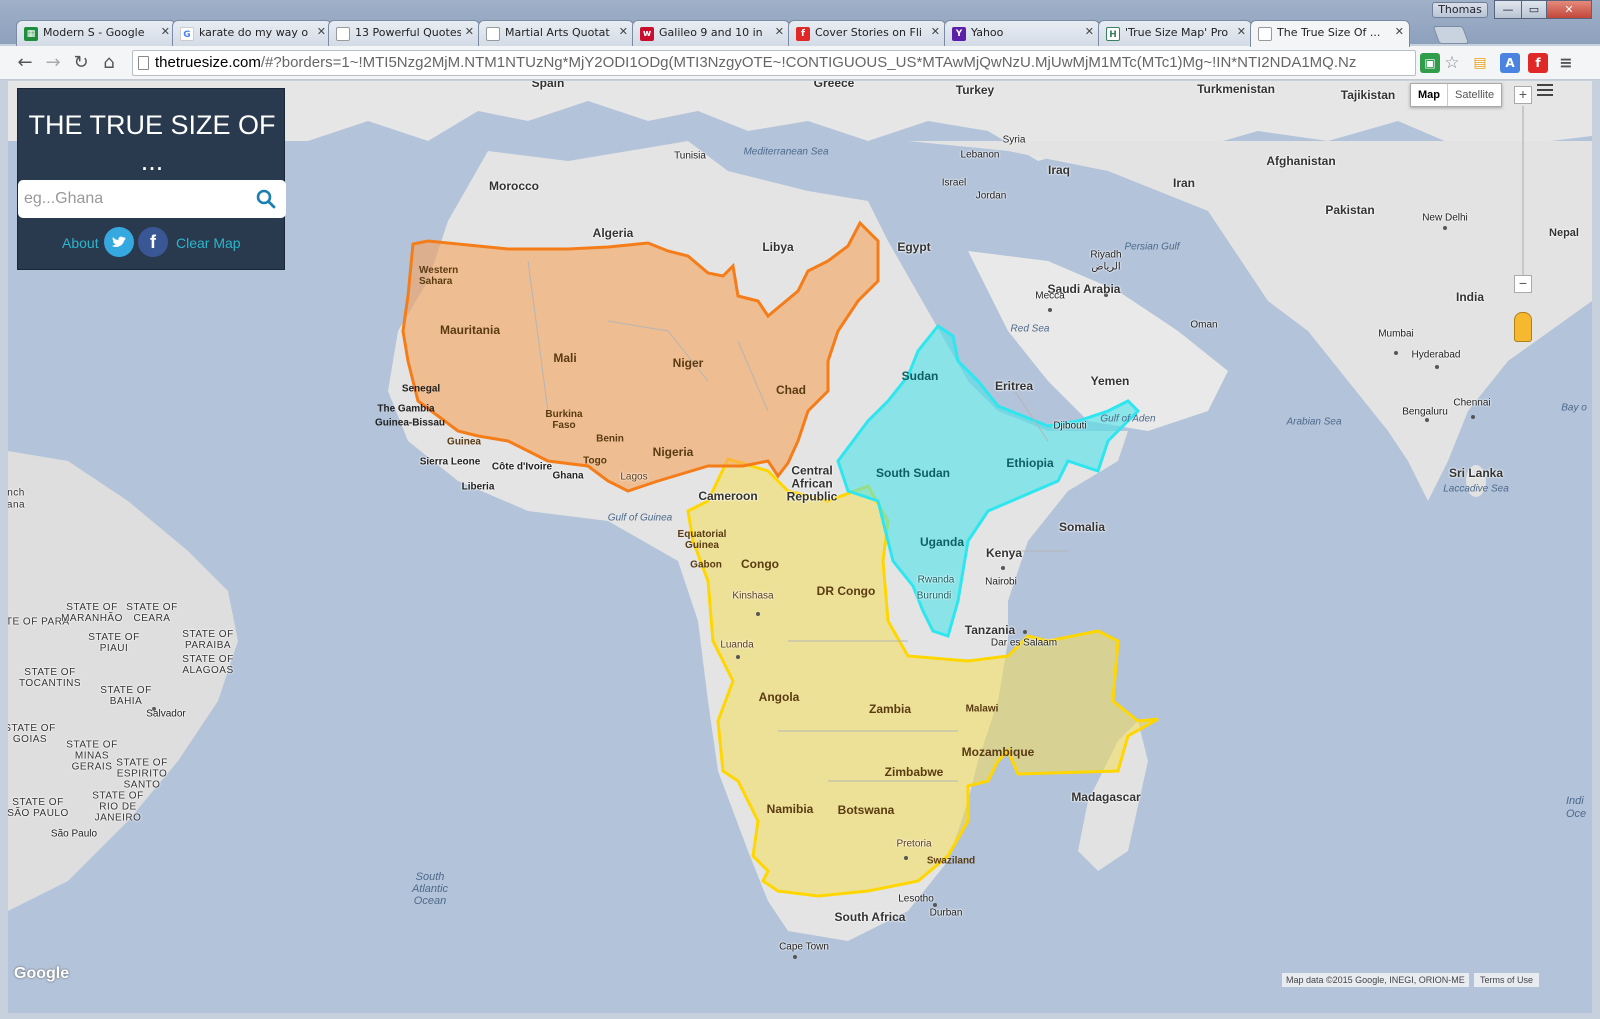 The height and width of the screenshot is (1019, 1600). I want to click on tab-6: Y Yahoo ✕, so click(1022, 33).